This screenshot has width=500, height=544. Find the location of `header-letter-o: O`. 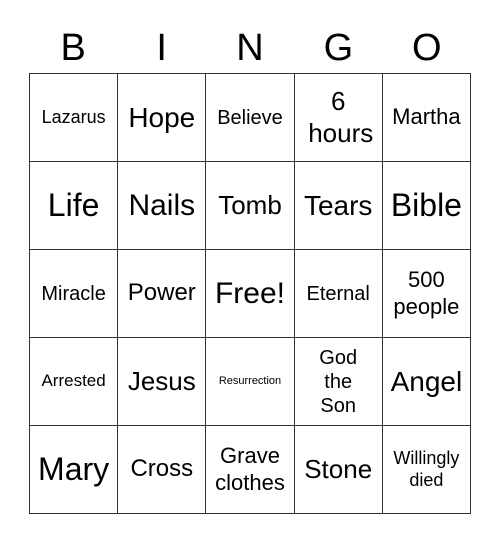

header-letter-o: O is located at coordinates (427, 48).